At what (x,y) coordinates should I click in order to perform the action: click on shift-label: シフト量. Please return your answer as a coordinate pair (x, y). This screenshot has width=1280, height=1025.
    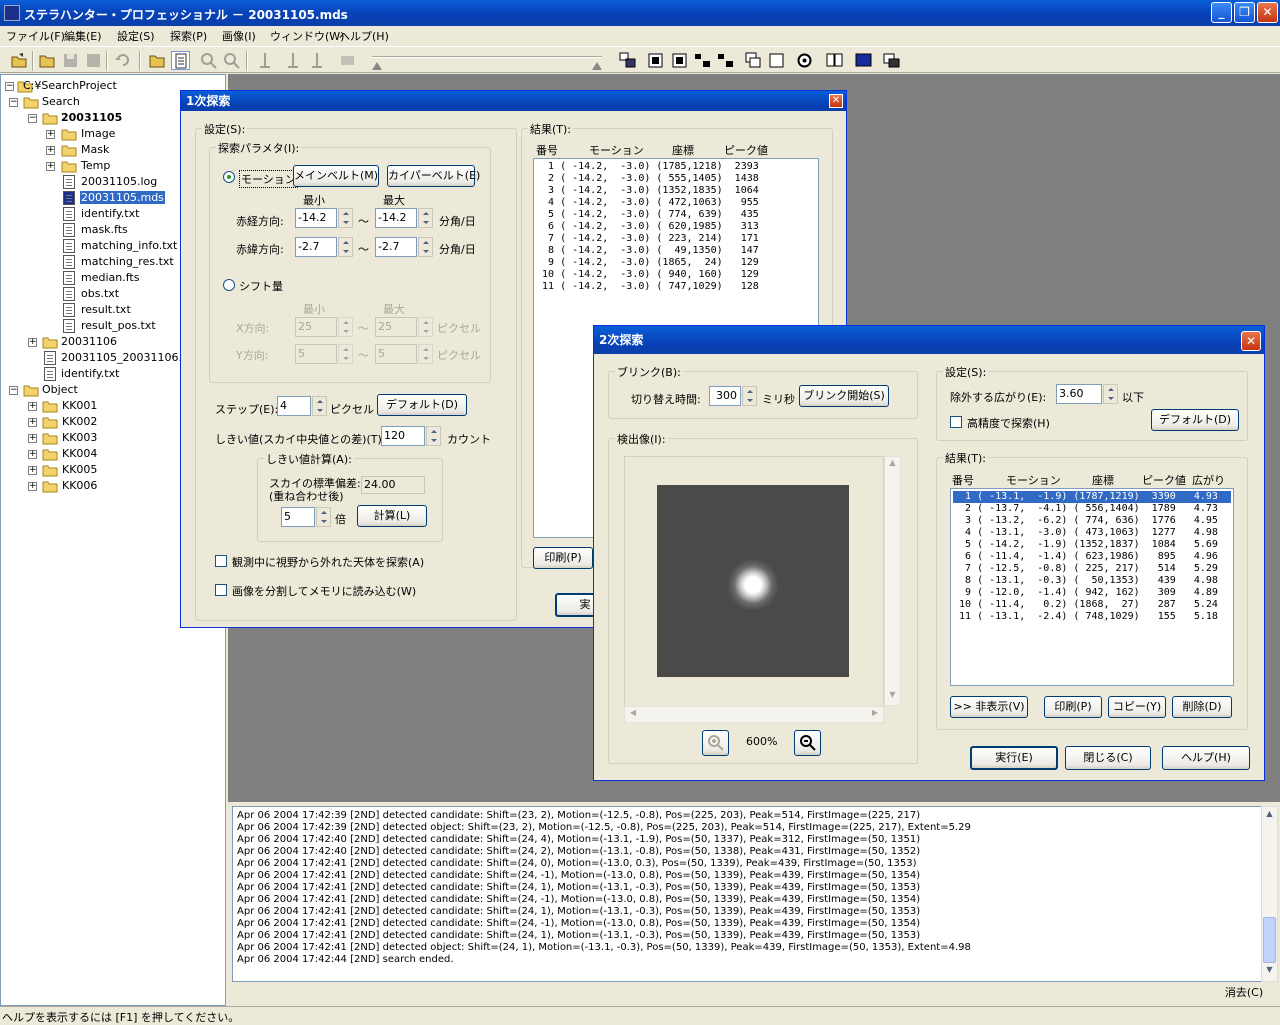
    Looking at the image, I should click on (261, 286).